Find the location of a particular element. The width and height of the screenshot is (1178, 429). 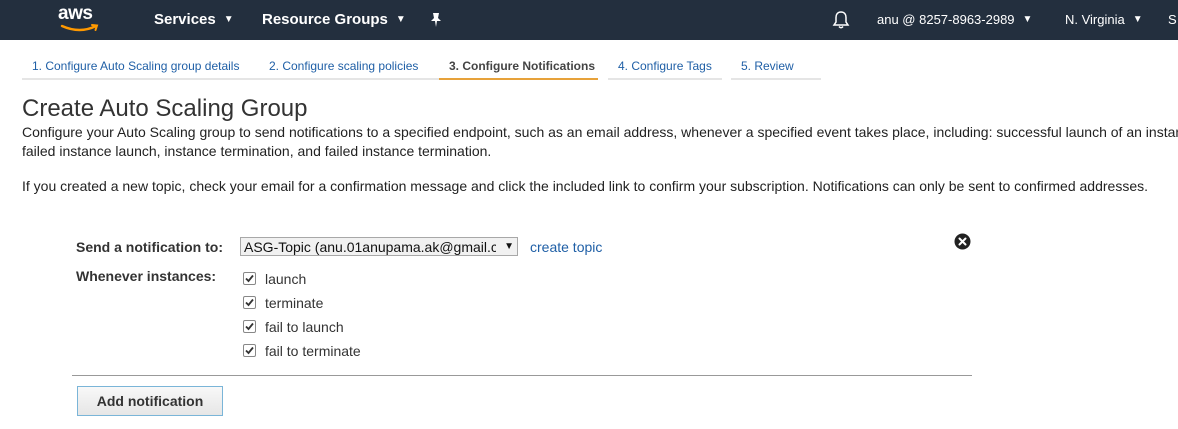

whenever-instances-label: Whenever instances: is located at coordinates (146, 276).